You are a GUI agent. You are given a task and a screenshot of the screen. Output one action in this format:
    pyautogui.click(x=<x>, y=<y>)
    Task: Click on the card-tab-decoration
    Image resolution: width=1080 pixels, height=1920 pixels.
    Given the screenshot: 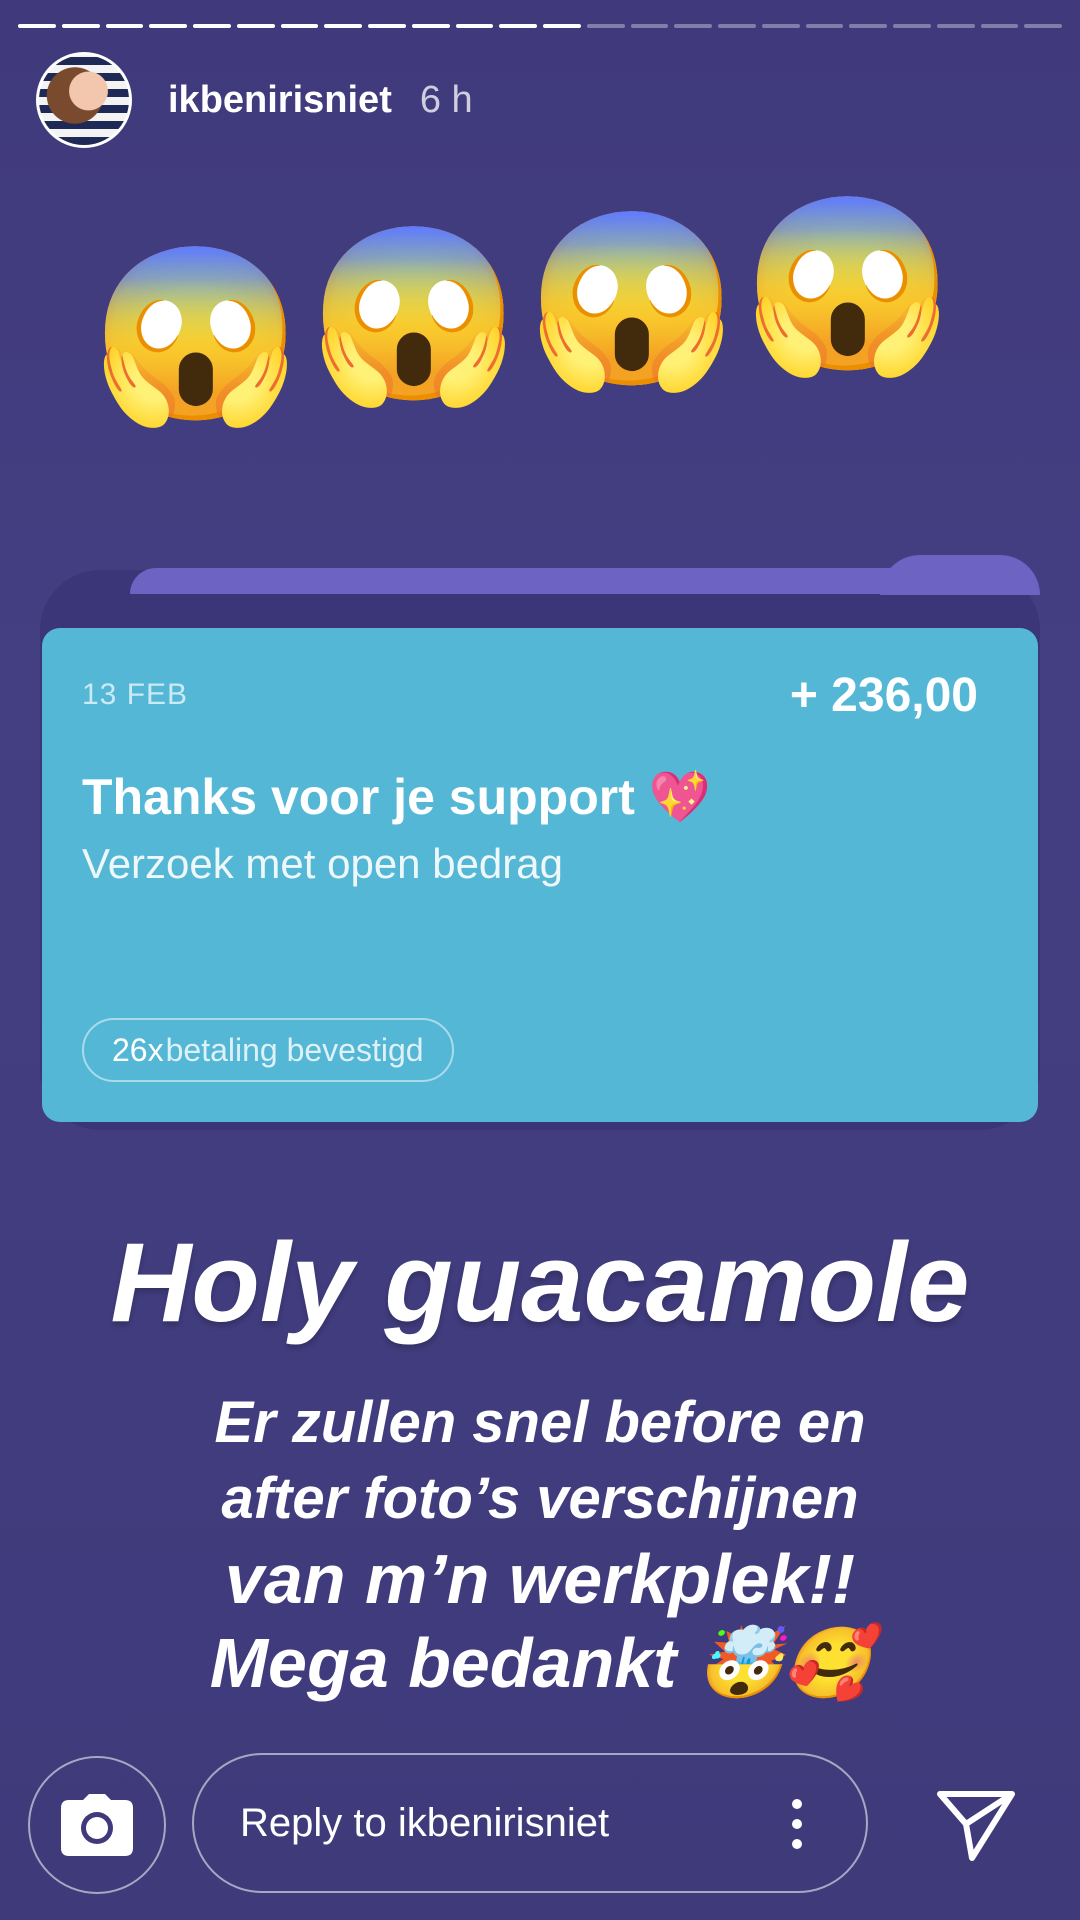 What is the action you would take?
    pyautogui.click(x=960, y=575)
    